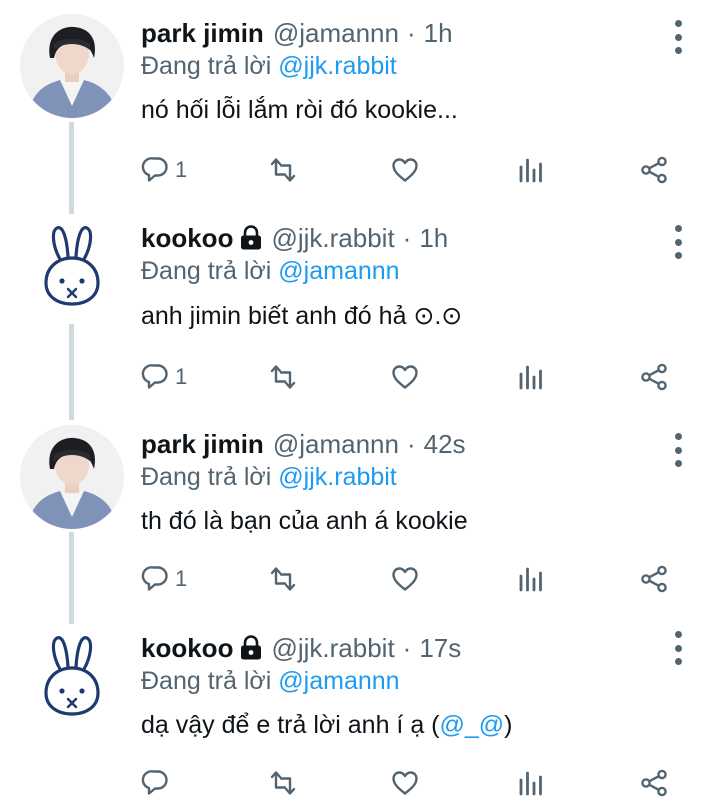 This screenshot has width=720, height=803. I want to click on tweet-header: park jimin @jamannn · 1h, so click(297, 33).